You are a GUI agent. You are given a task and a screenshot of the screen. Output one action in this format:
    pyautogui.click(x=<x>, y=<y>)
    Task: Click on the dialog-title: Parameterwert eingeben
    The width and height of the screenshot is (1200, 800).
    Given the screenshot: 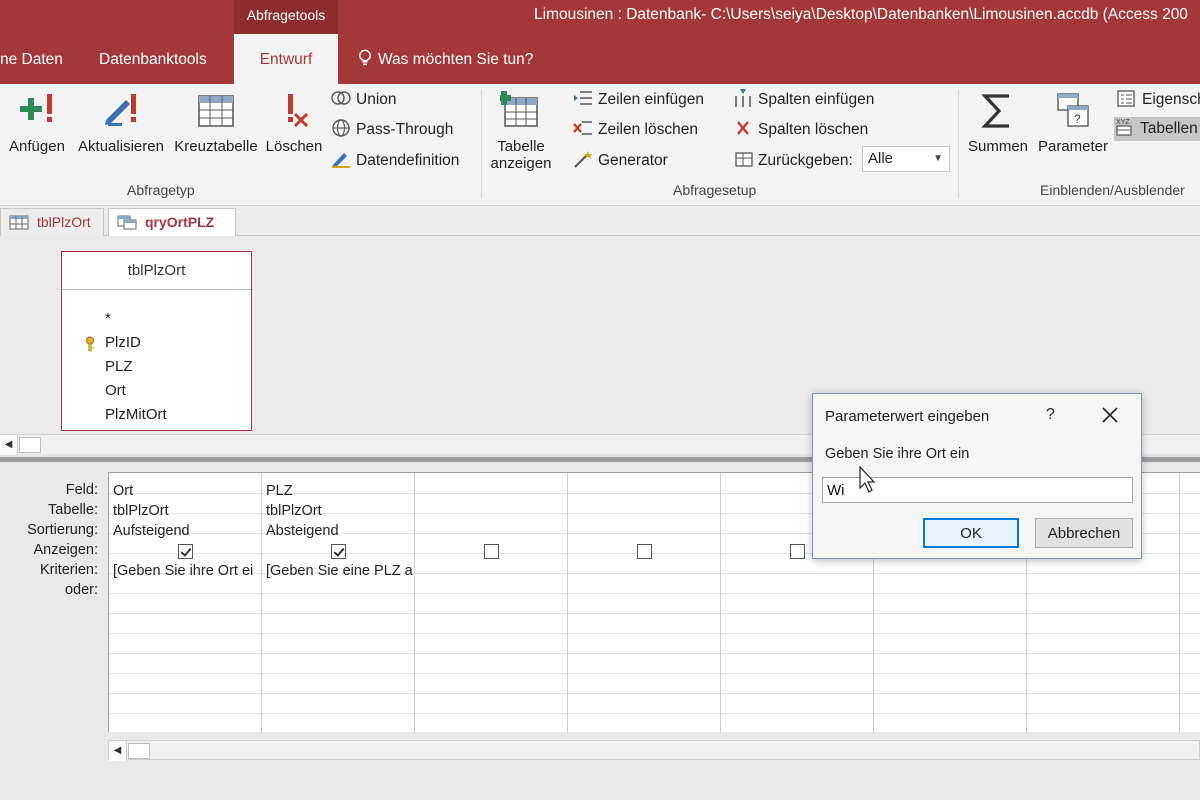 What is the action you would take?
    pyautogui.click(x=907, y=416)
    